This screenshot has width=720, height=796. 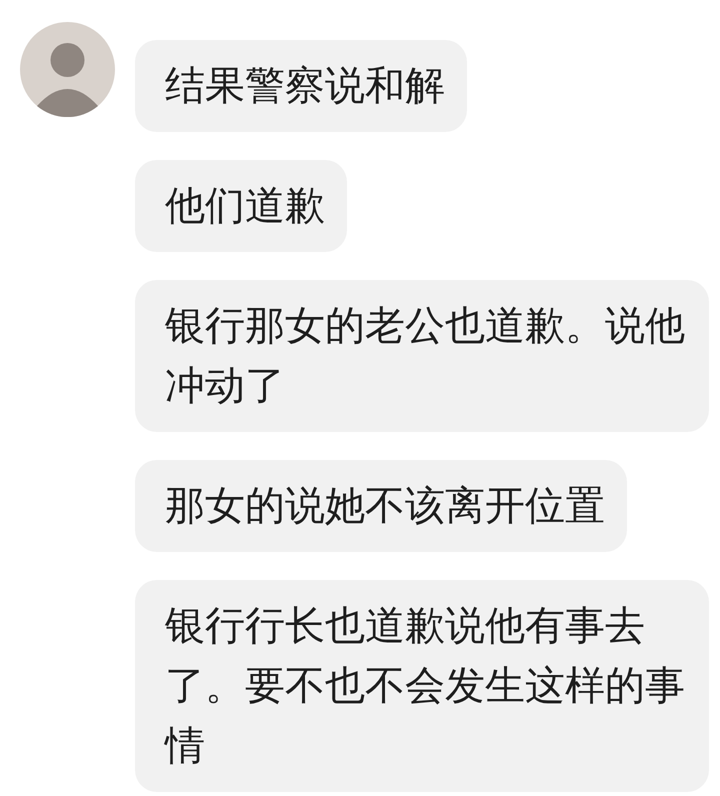 I want to click on message-bubble: 那女的说她不该离开位置, so click(x=381, y=506).